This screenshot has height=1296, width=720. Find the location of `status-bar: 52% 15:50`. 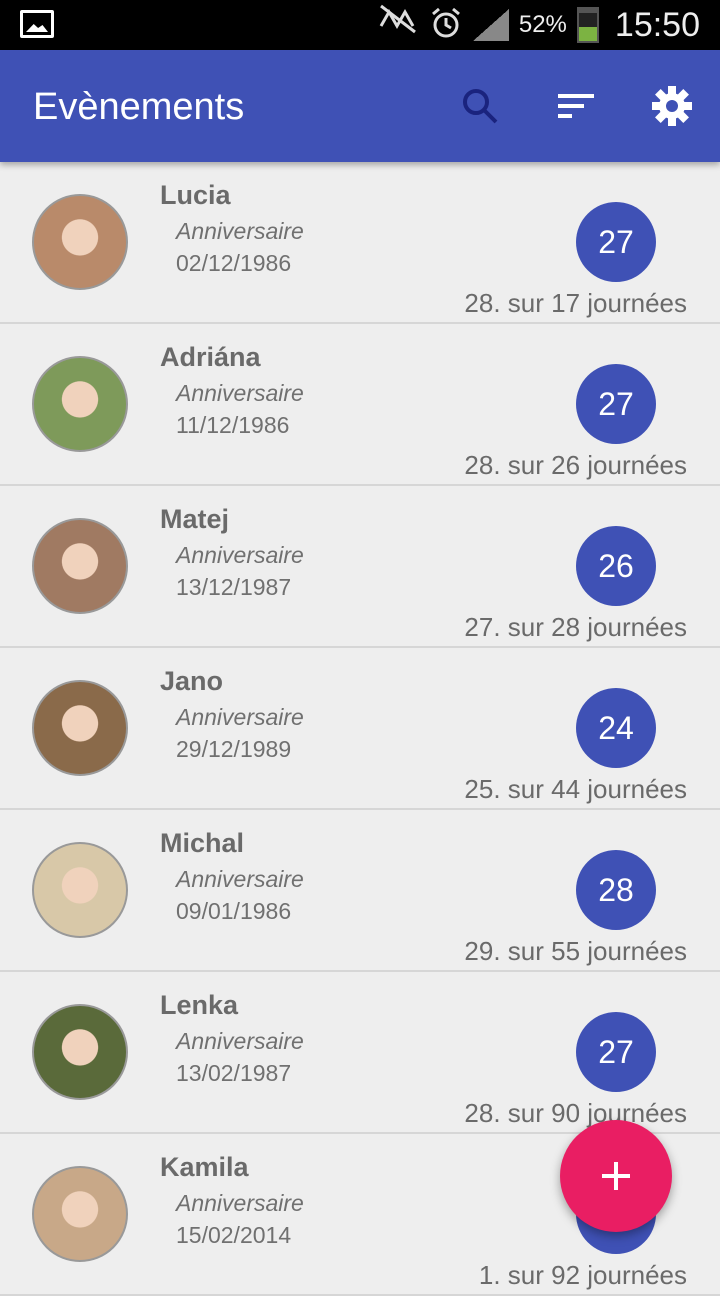

status-bar: 52% 15:50 is located at coordinates (360, 25).